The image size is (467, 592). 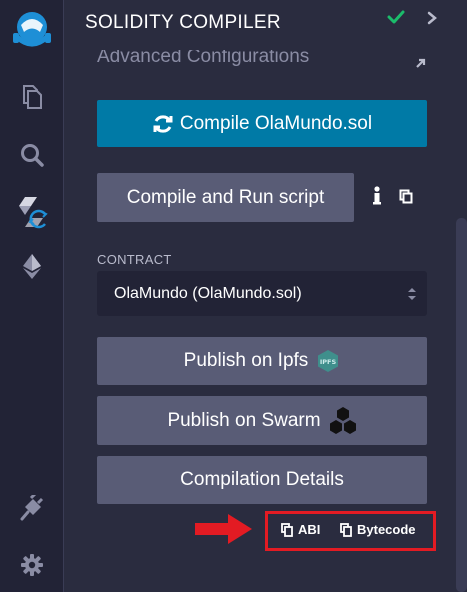 What do you see at coordinates (377, 198) in the screenshot?
I see `info-icon` at bounding box center [377, 198].